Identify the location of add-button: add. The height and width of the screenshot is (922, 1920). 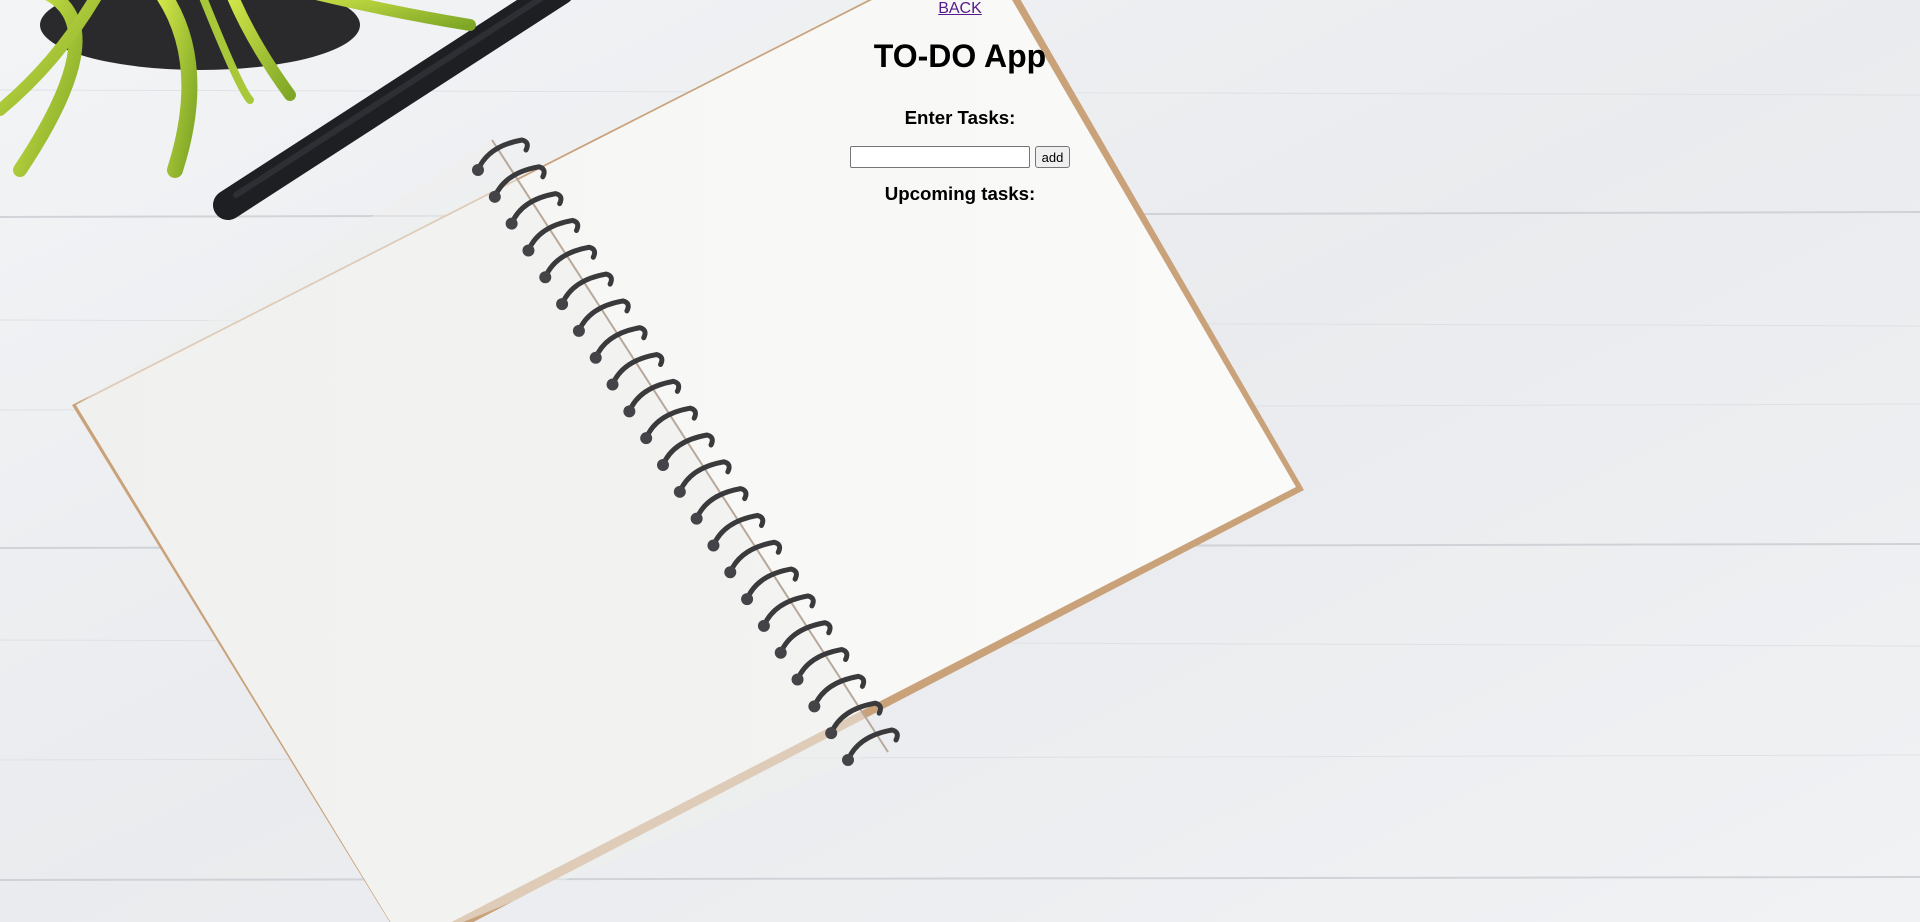
(1052, 157).